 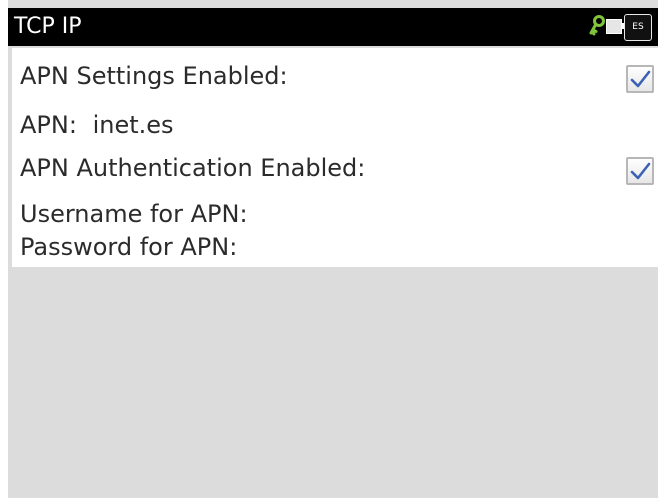 I want to click on username-row: Username for APN:, so click(x=138, y=214).